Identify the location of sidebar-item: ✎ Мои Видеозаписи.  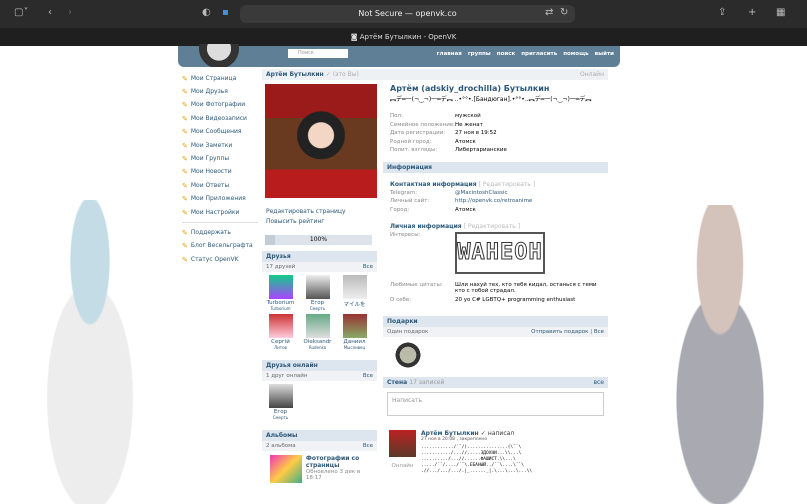
(220, 118).